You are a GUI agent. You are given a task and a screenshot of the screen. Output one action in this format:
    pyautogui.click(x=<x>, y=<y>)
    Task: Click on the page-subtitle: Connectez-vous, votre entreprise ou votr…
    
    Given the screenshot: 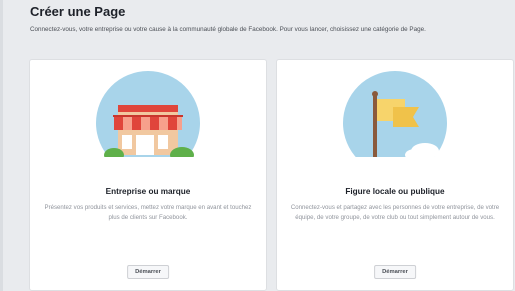 What is the action you would take?
    pyautogui.click(x=228, y=29)
    